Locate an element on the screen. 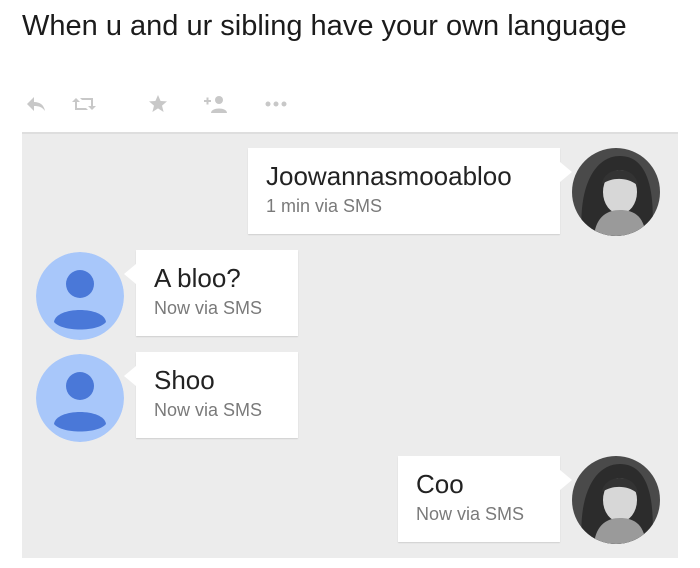 The image size is (700, 568). more-dots-icon is located at coordinates (276, 104).